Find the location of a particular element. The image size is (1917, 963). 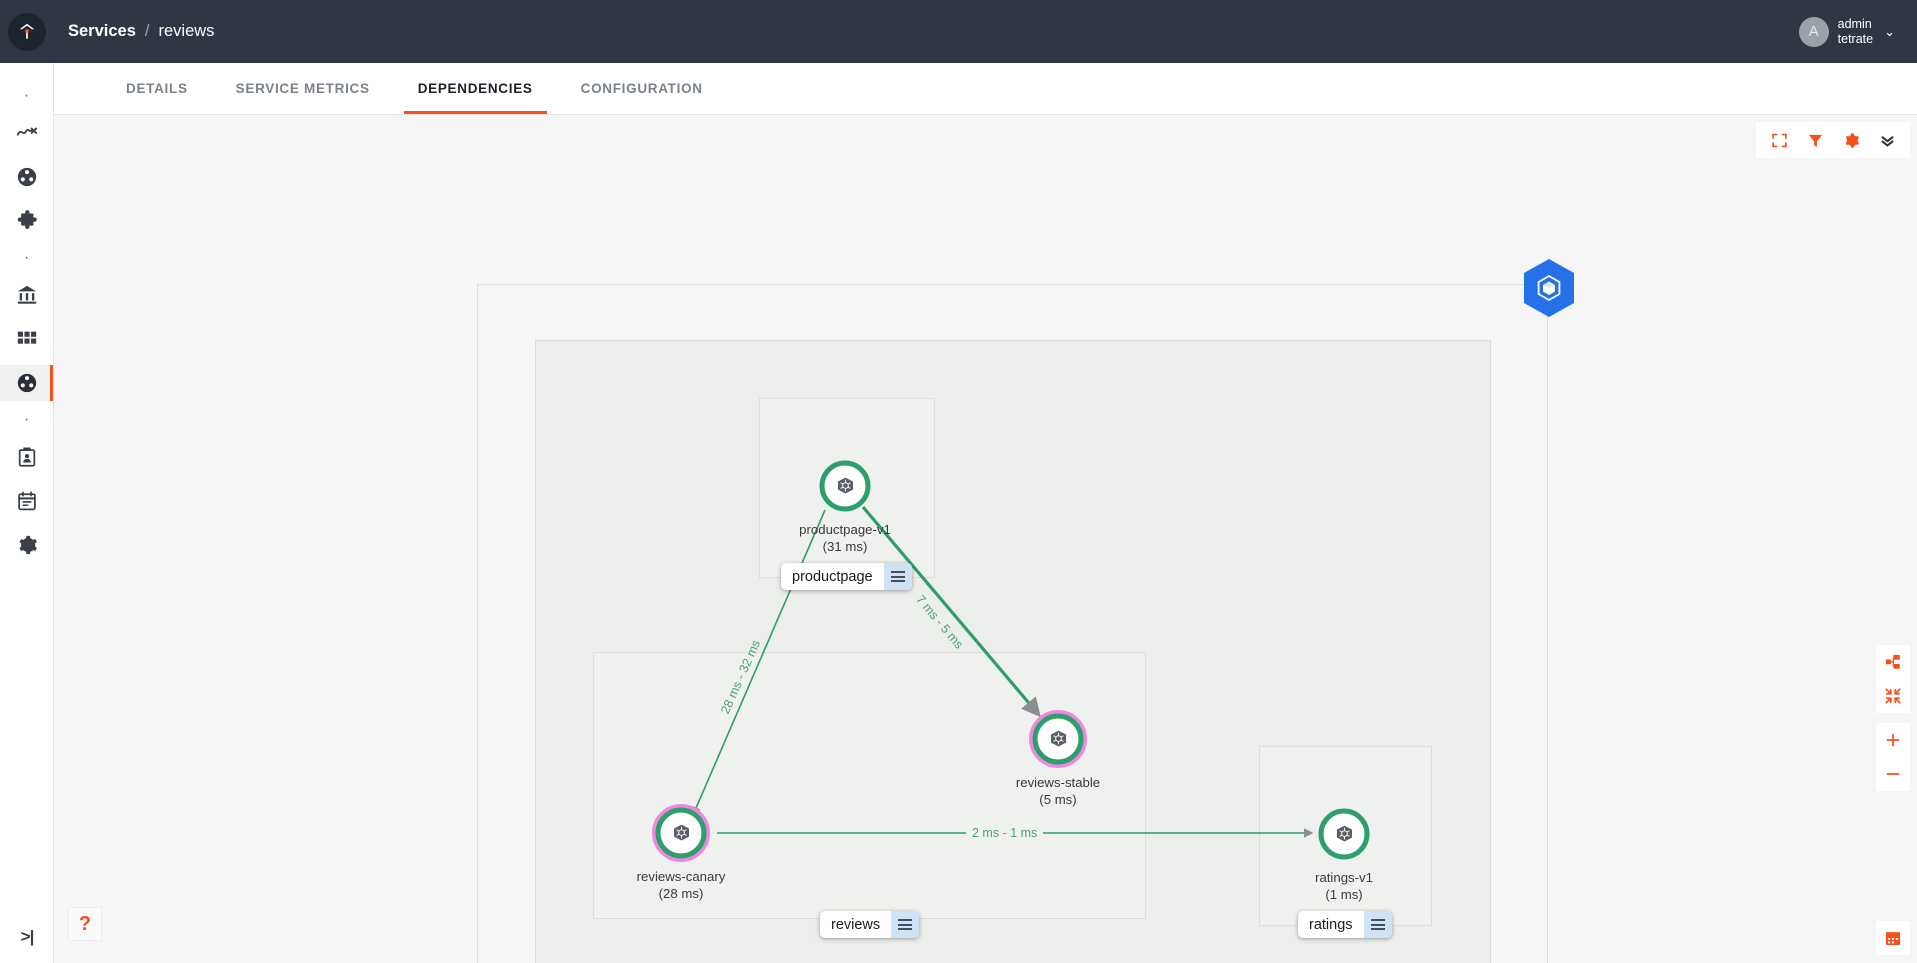

top-bar: Services / reviews A admin tetrate ⌄ is located at coordinates (985, 31).